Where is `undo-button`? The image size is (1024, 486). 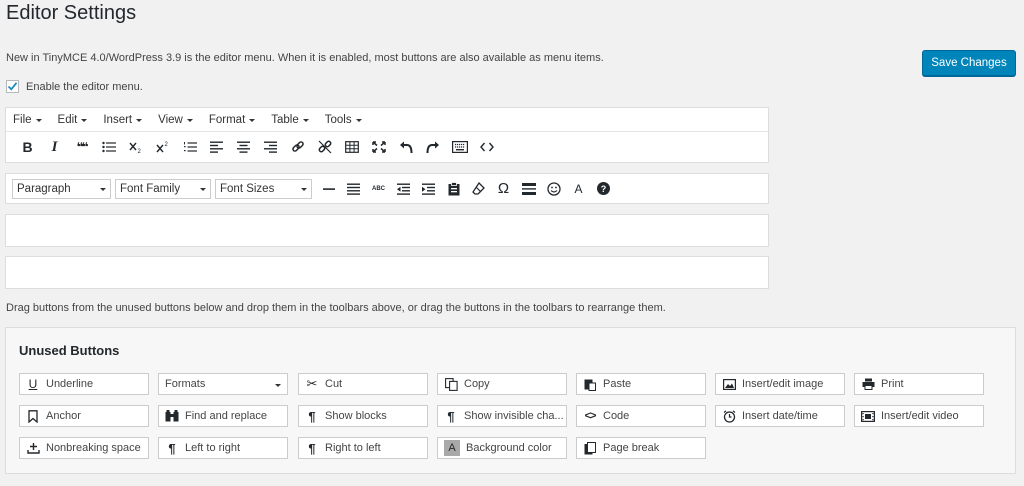
undo-button is located at coordinates (405, 147).